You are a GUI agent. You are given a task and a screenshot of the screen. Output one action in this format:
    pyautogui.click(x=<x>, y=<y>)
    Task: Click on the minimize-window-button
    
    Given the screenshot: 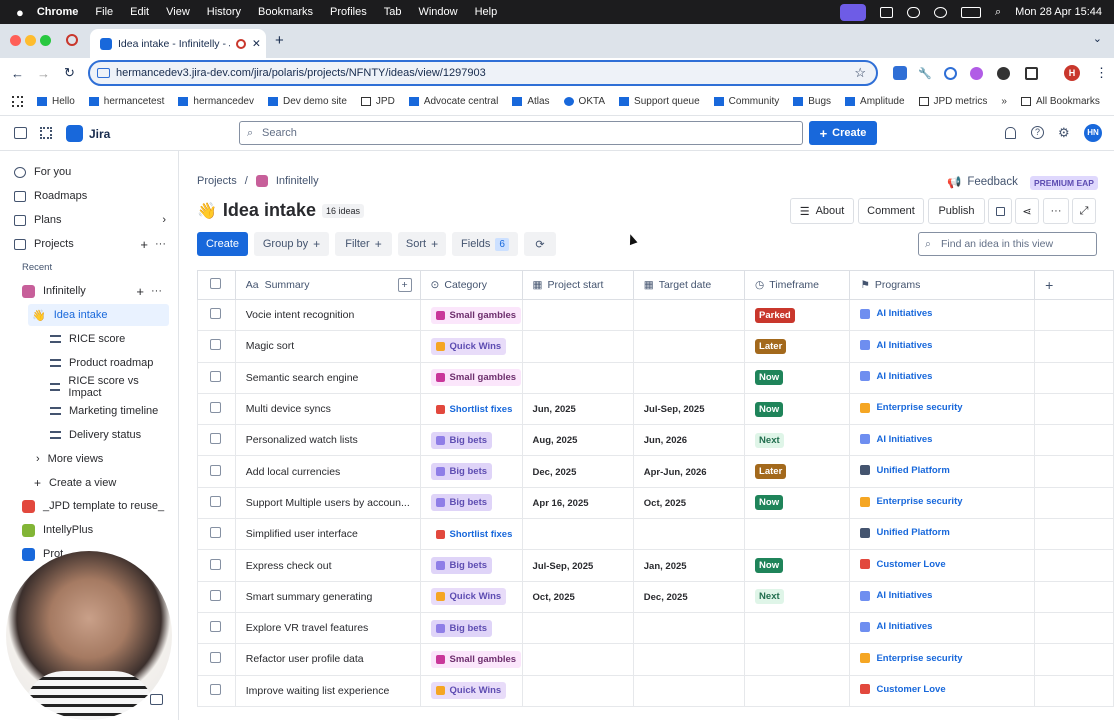 What is the action you would take?
    pyautogui.click(x=30, y=40)
    